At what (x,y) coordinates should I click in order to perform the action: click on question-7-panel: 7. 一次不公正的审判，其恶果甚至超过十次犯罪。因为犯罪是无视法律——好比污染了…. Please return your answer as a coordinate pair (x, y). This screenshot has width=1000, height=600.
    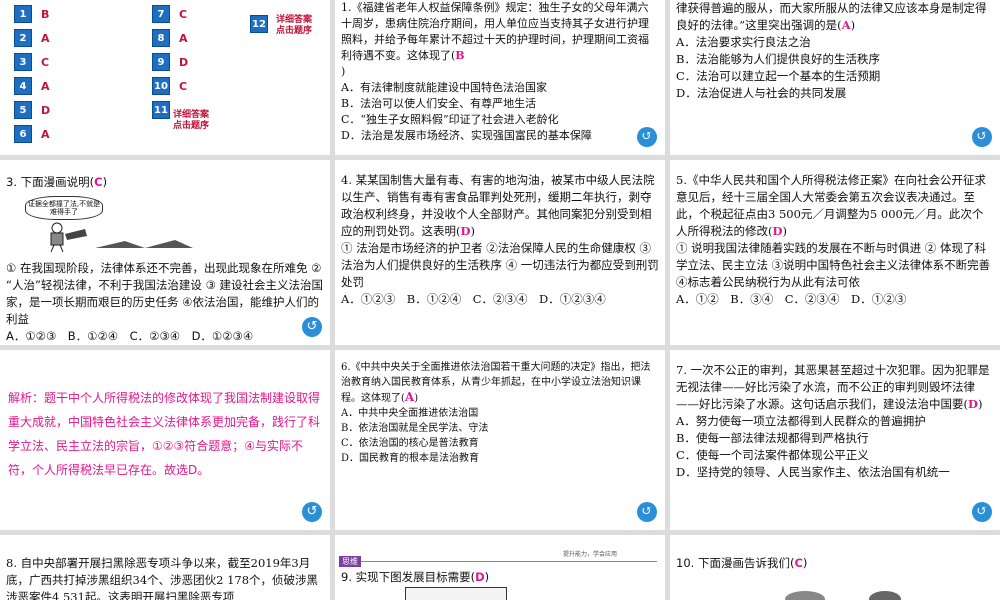
    Looking at the image, I should click on (835, 440).